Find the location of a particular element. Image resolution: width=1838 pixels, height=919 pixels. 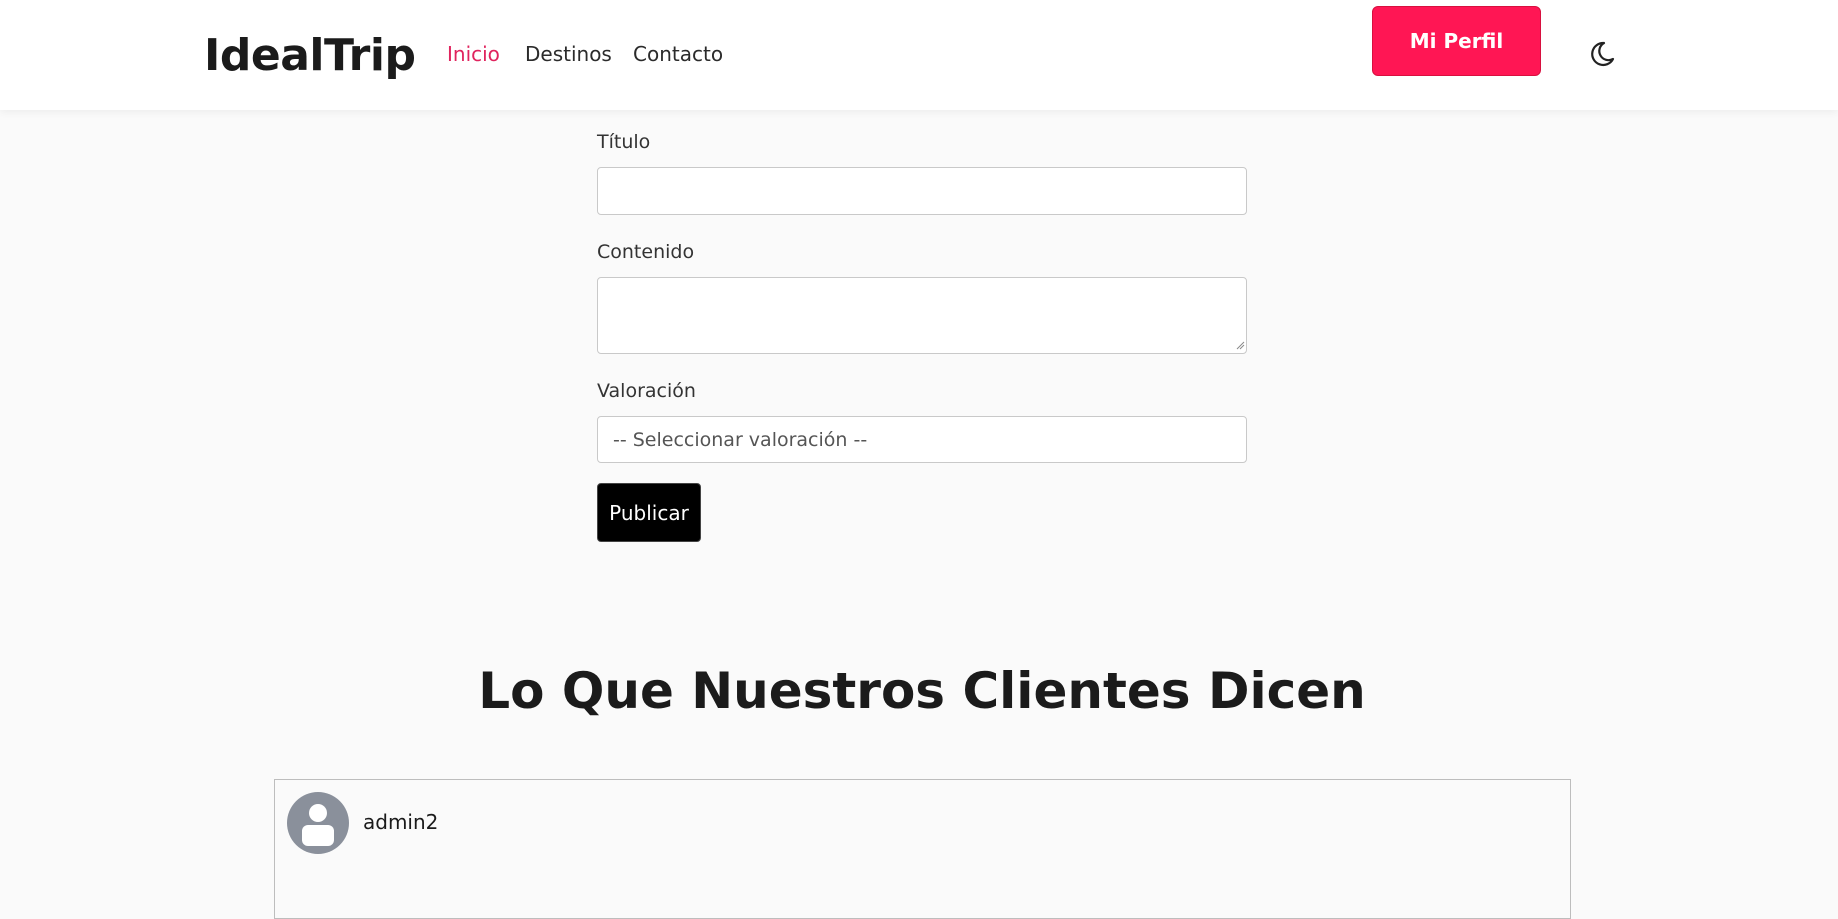

valoracion-label: Valoración is located at coordinates (646, 391).